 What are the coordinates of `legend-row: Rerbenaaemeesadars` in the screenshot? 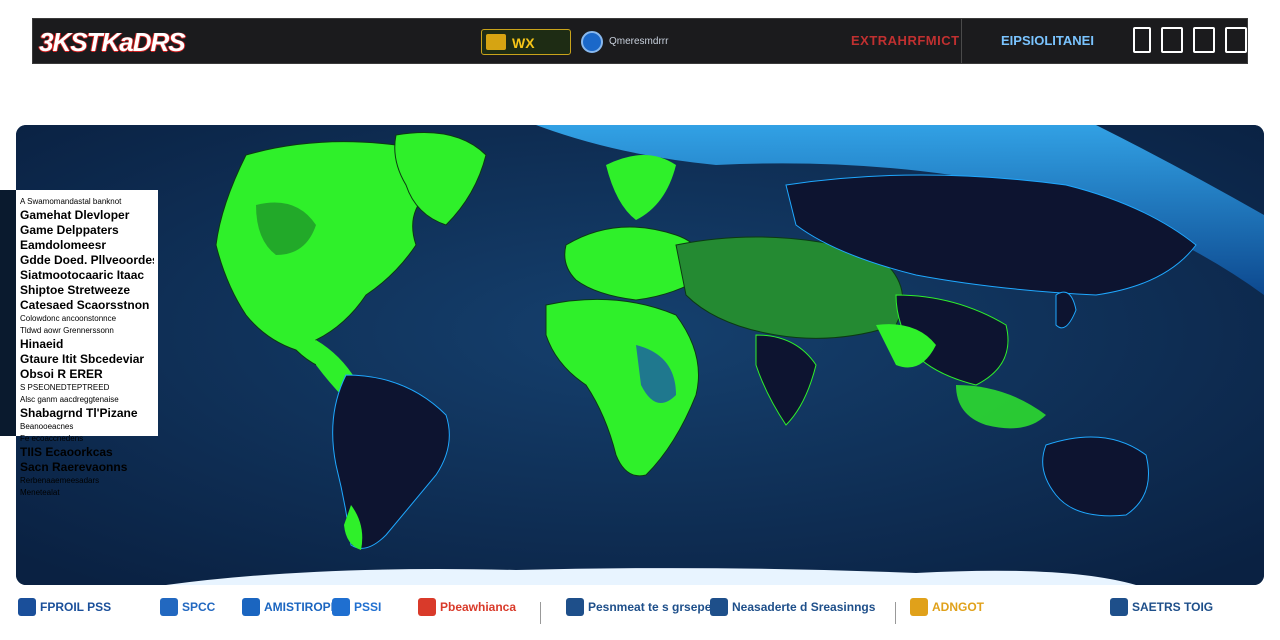 It's located at (60, 480).